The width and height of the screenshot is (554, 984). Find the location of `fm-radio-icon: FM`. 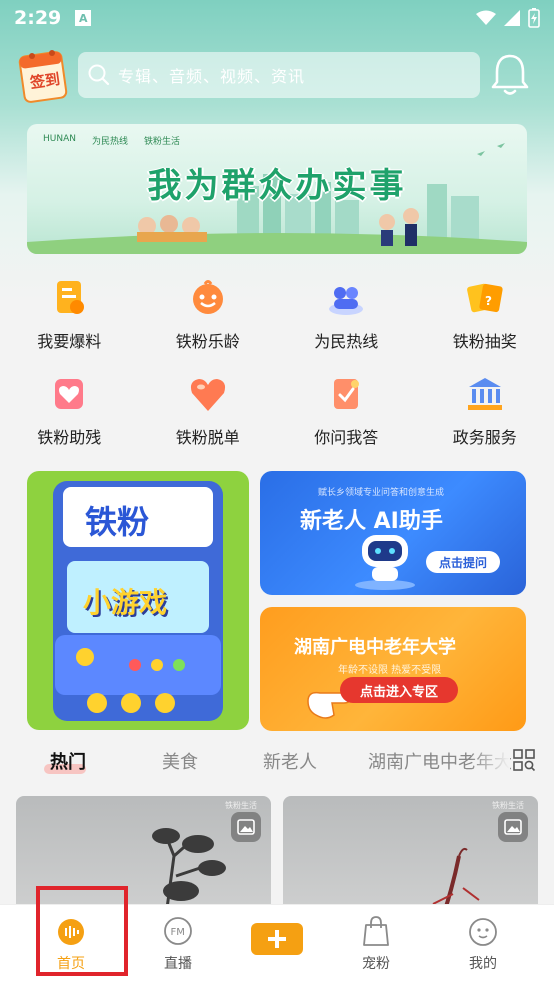

fm-radio-icon: FM is located at coordinates (178, 931).